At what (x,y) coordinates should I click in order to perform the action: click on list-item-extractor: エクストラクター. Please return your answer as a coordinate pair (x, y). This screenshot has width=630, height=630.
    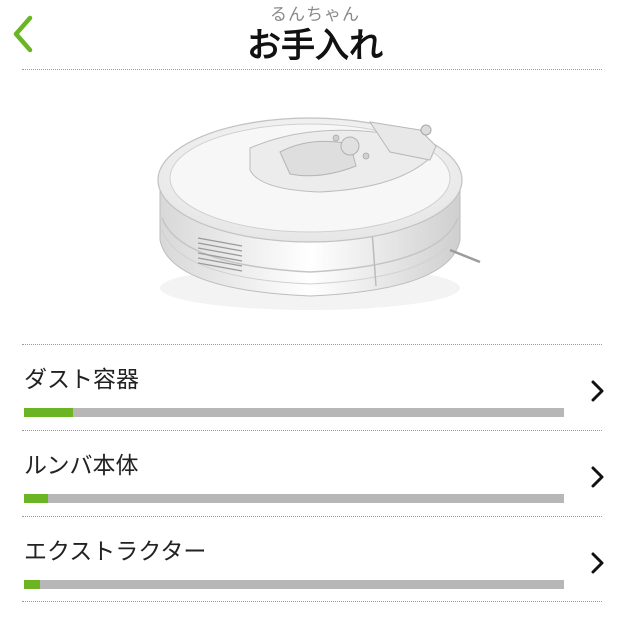
    Looking at the image, I should click on (315, 559).